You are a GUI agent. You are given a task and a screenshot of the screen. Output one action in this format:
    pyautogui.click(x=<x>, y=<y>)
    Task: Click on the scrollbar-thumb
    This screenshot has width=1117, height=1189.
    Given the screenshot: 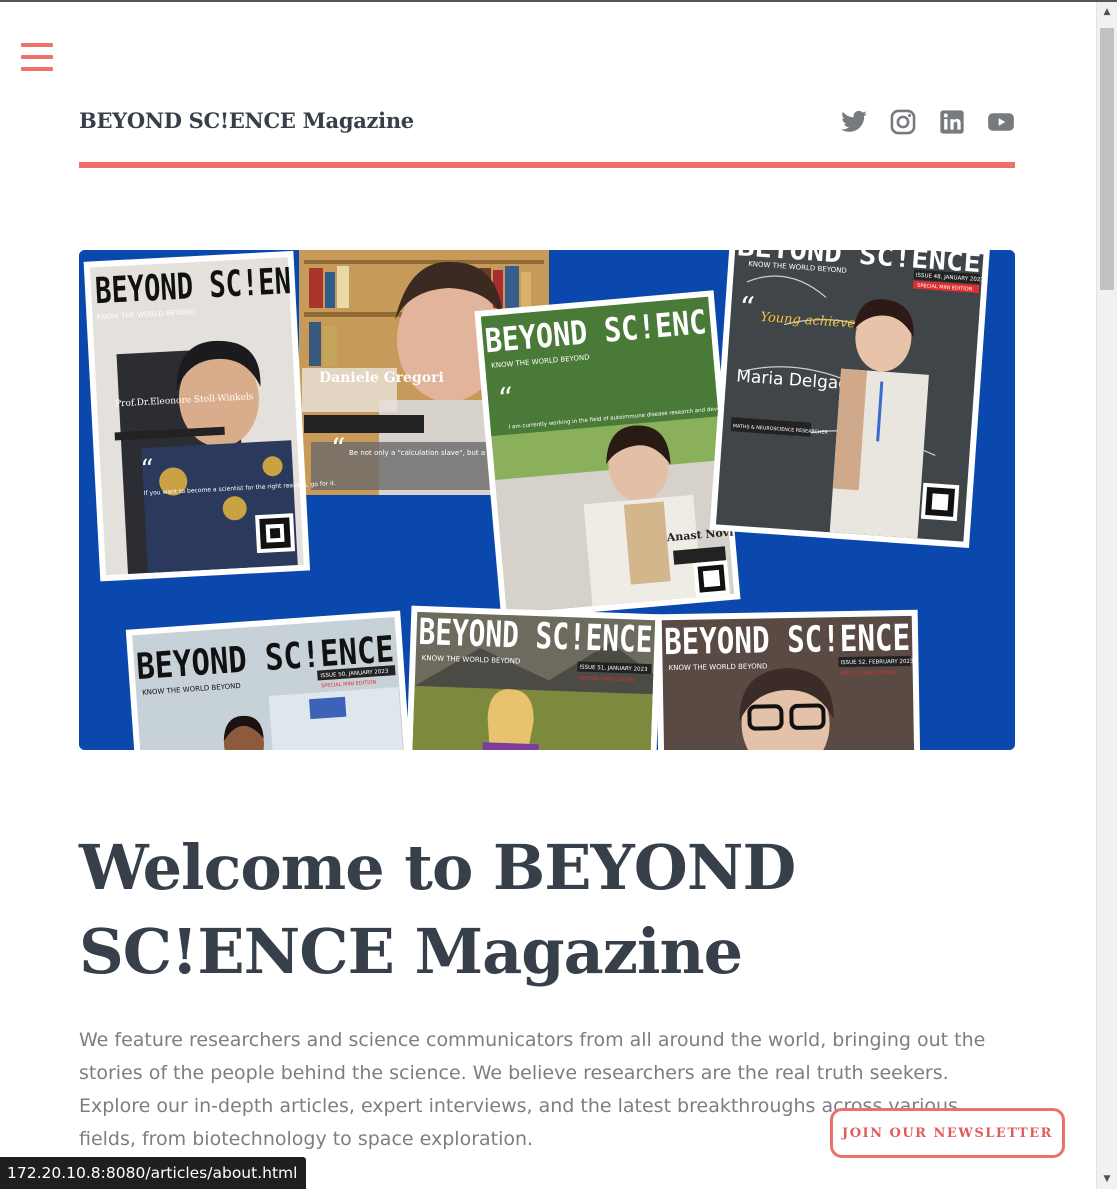 What is the action you would take?
    pyautogui.click(x=1107, y=159)
    